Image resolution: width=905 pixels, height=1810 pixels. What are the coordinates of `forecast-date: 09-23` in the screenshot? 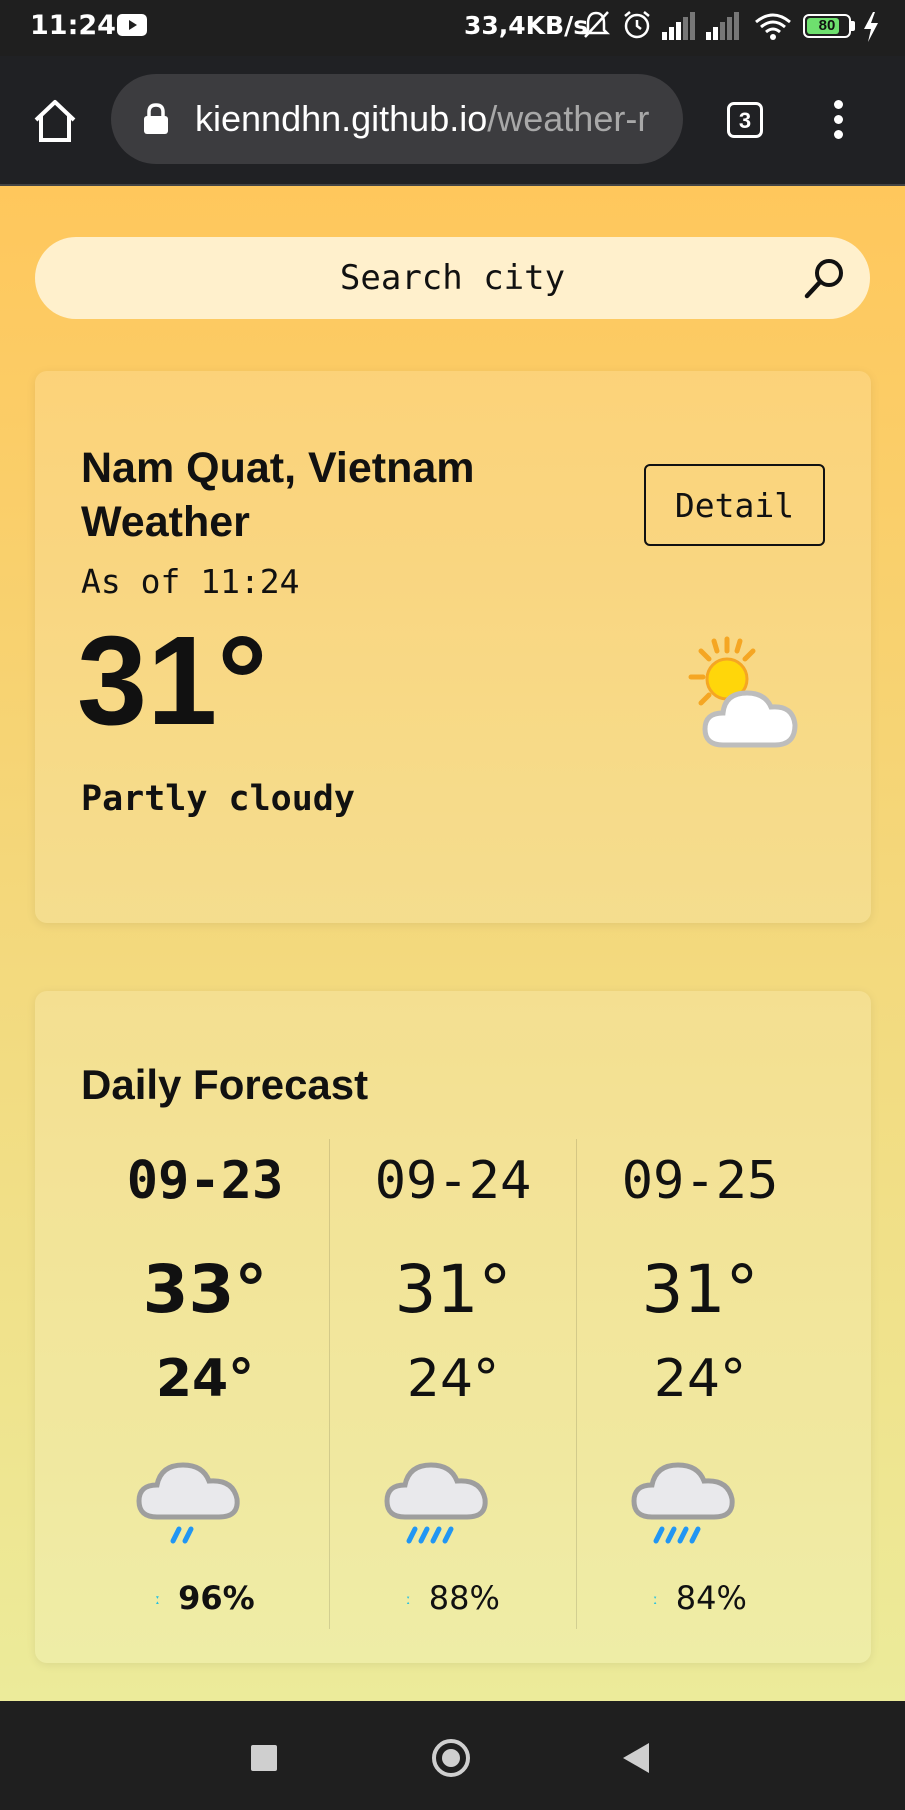 It's located at (205, 1181).